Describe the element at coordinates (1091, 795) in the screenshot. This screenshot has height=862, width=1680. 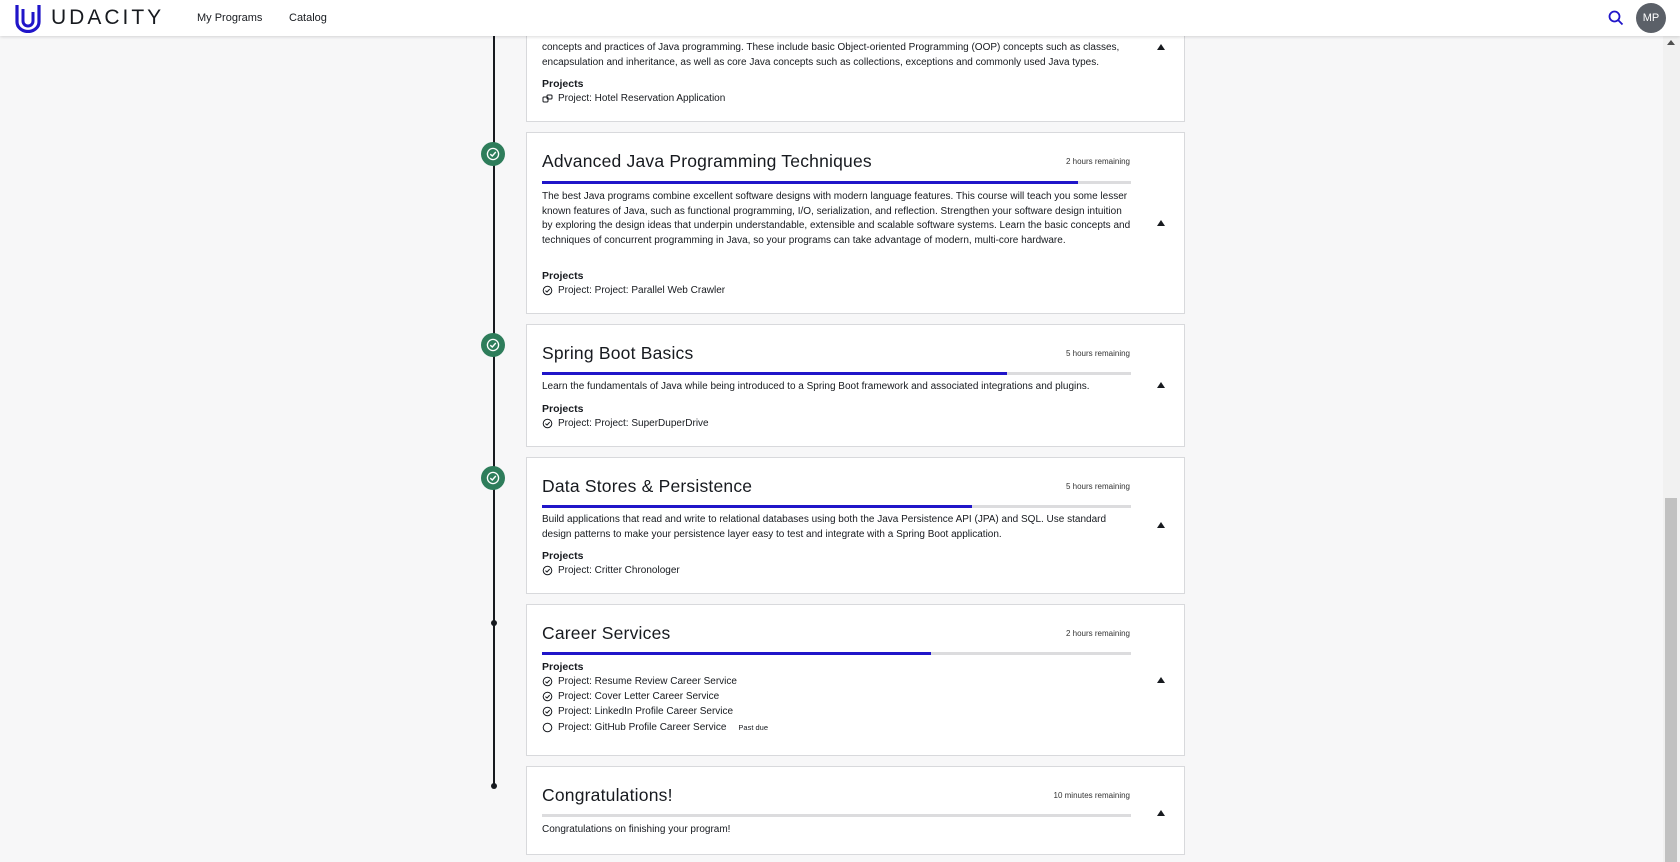
I see `time-remaining: 10 minutes remaining` at that location.